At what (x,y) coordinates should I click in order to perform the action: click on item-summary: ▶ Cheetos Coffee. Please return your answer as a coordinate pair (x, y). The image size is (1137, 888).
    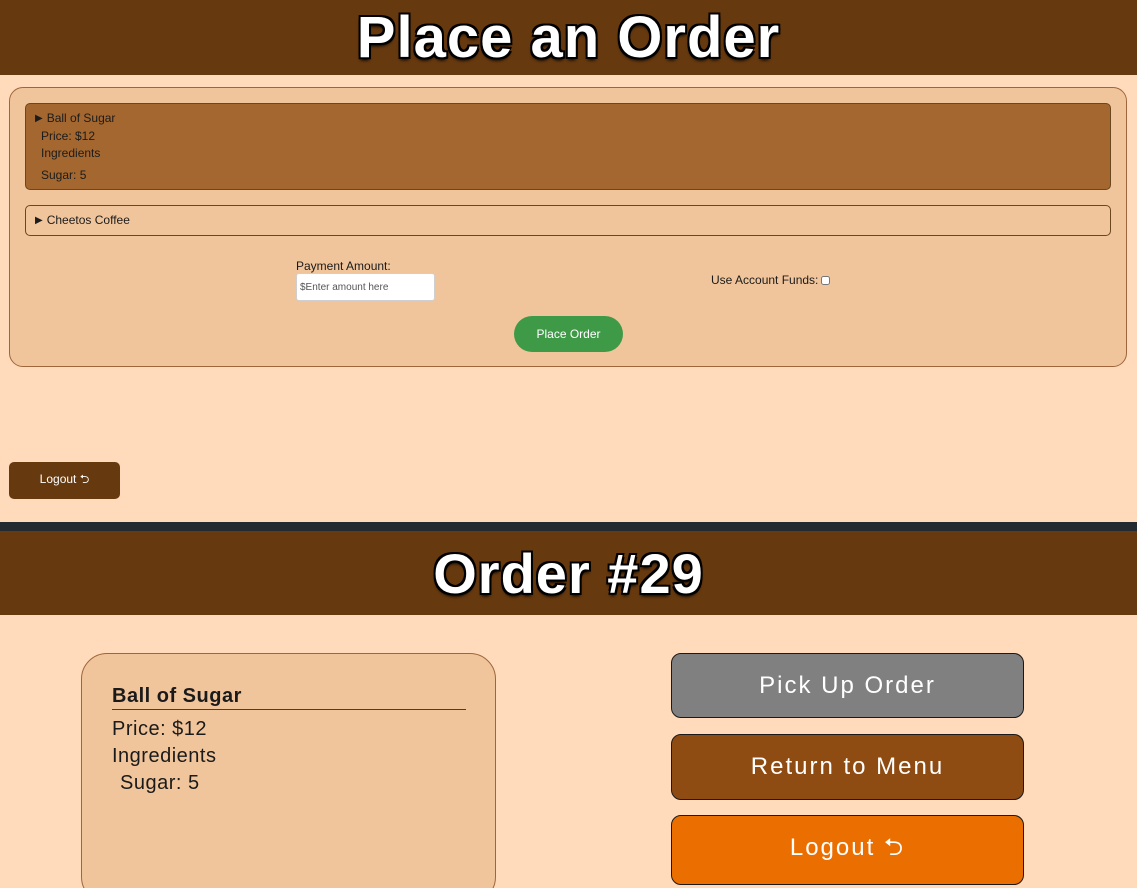
    Looking at the image, I should click on (82, 220).